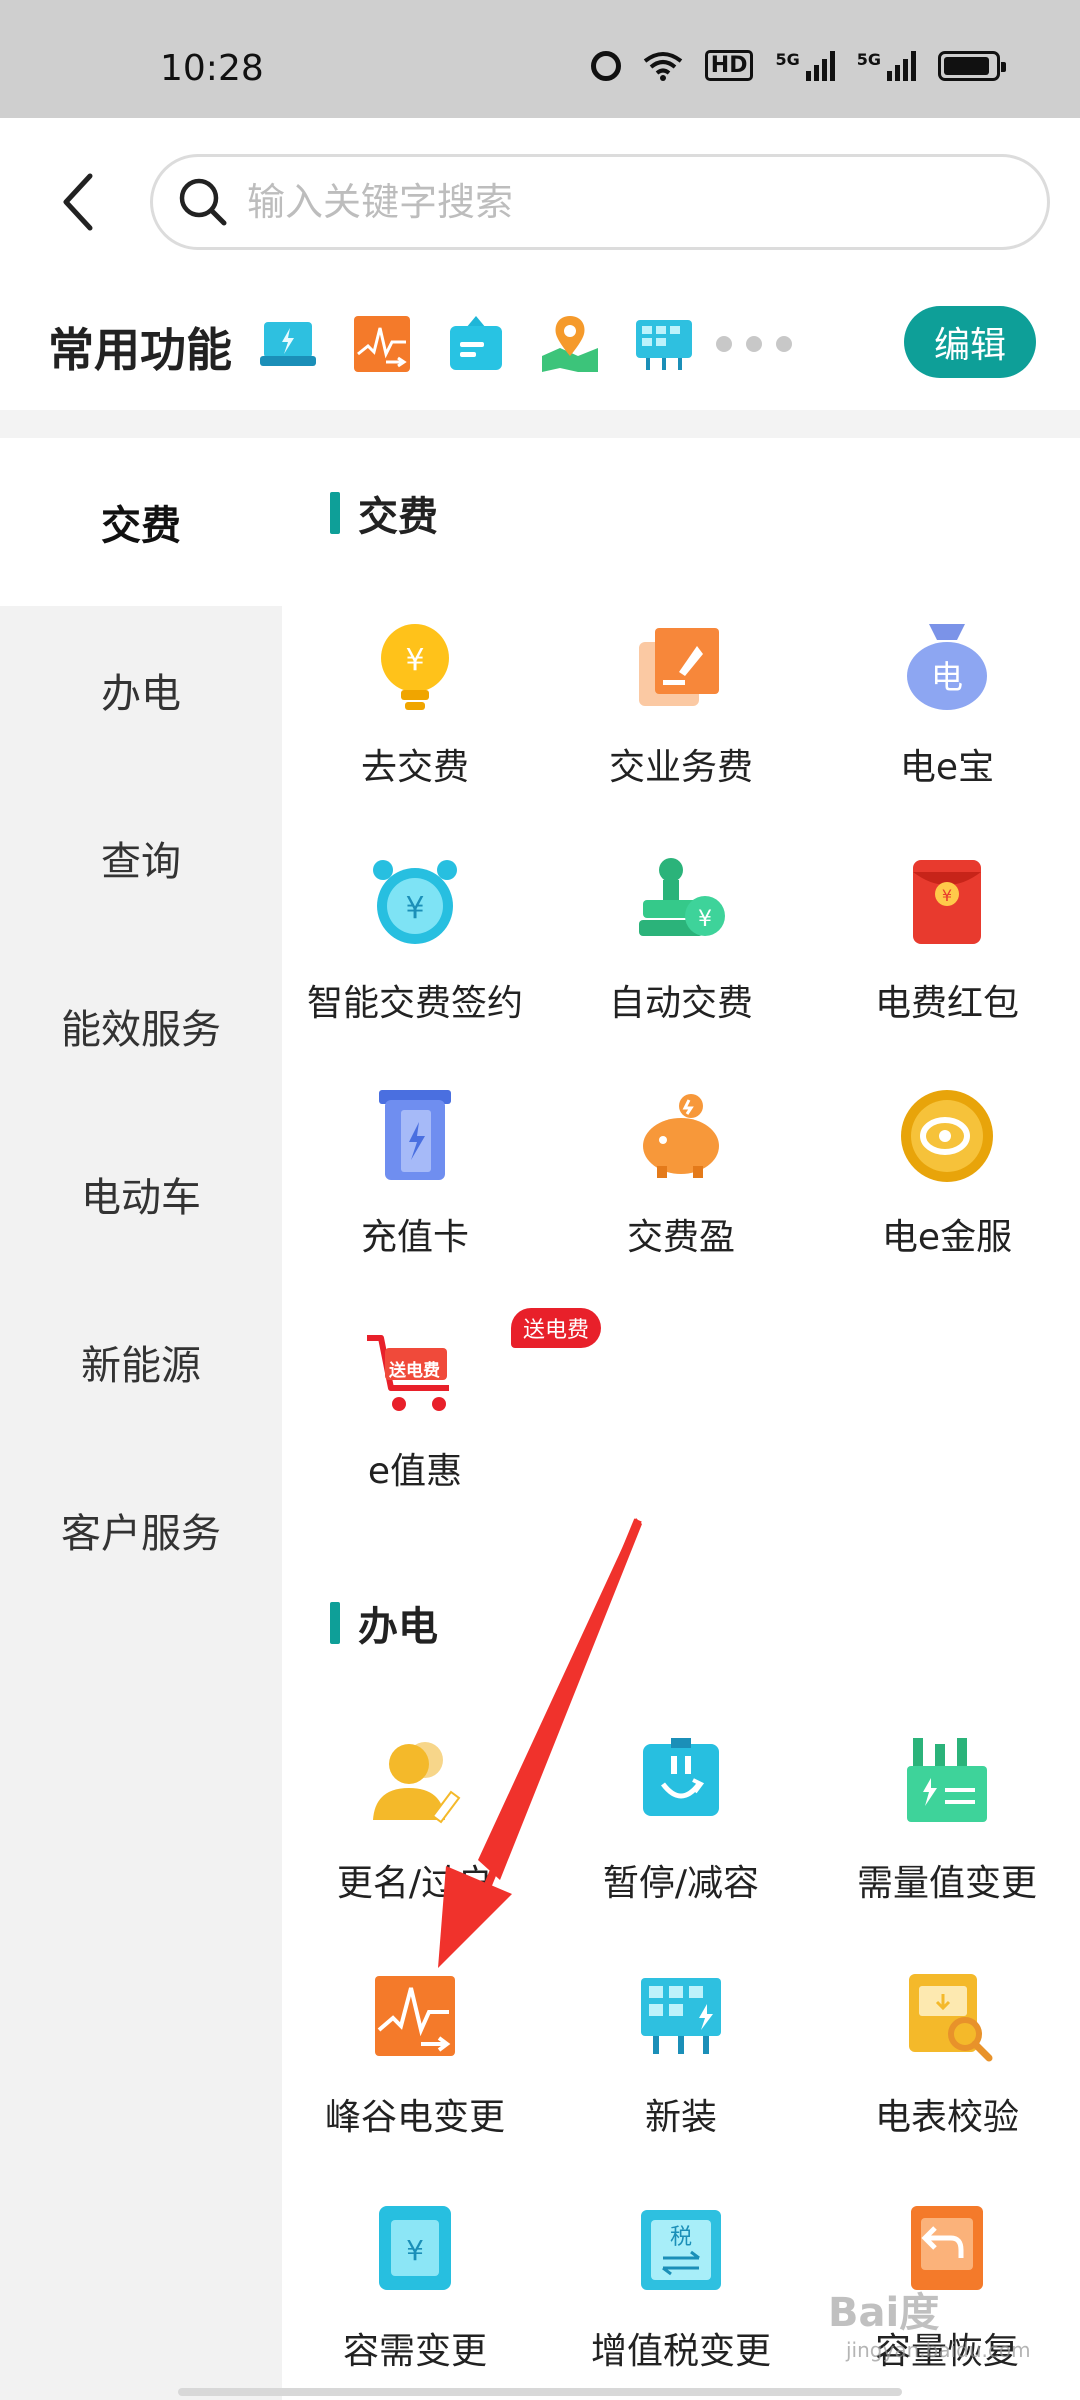 This screenshot has height=2400, width=1080. What do you see at coordinates (414, 2117) in the screenshot?
I see `grid-item-label: 峰谷电变更` at bounding box center [414, 2117].